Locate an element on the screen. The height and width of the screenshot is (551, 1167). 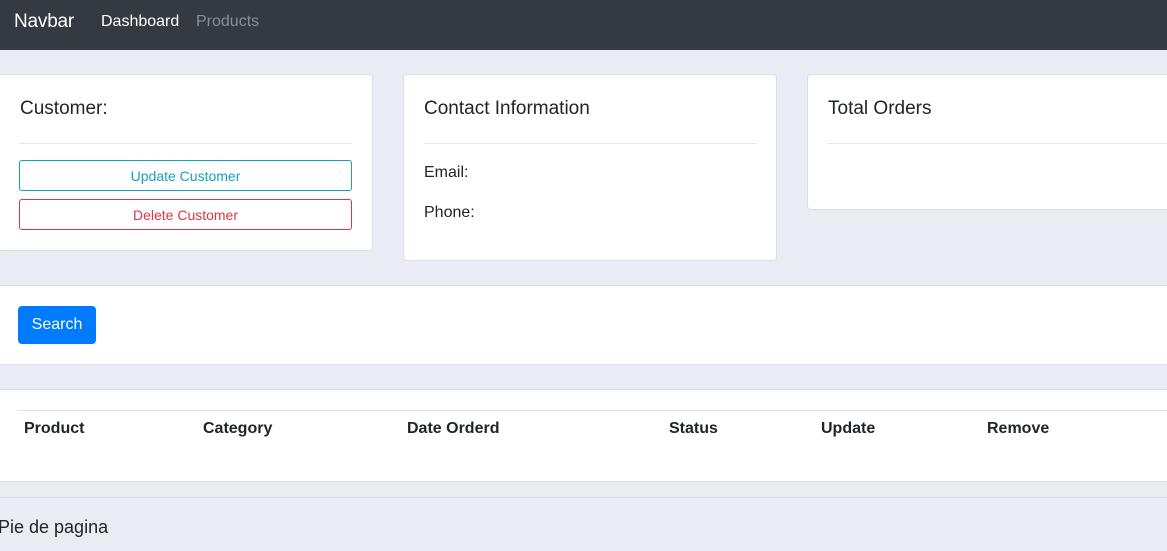
update-customer-button: Update Customer is located at coordinates (185, 175).